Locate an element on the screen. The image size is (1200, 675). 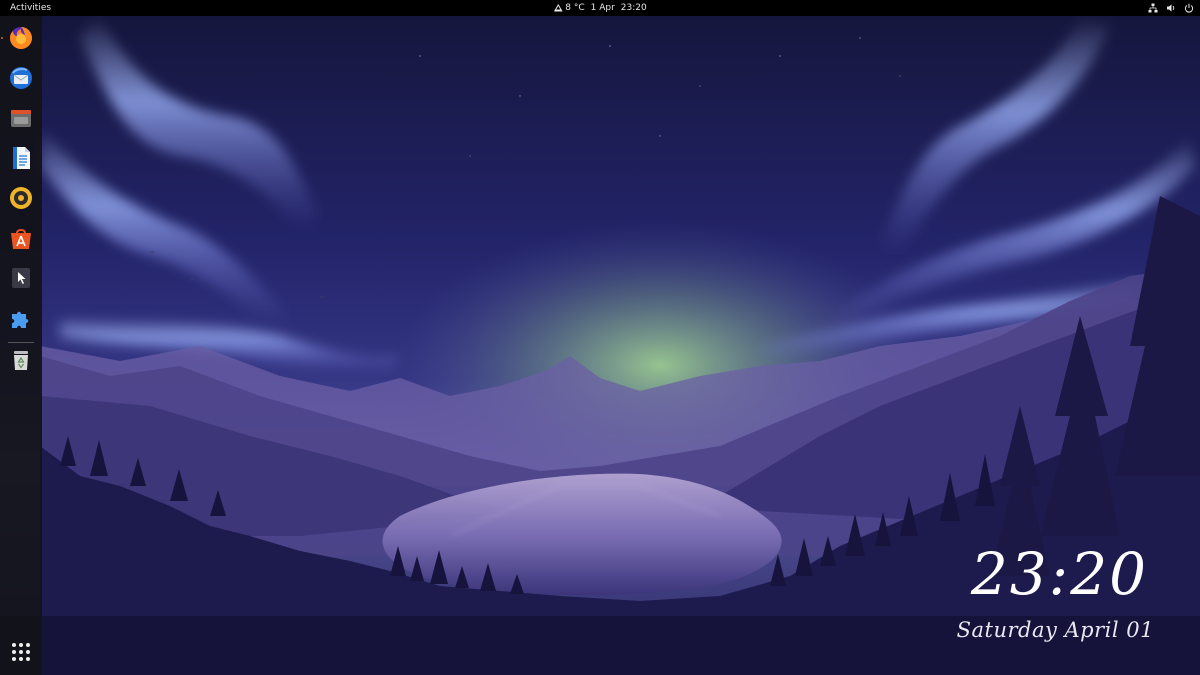
clock-menu-button: 8 °C 1 Apr 23:20 is located at coordinates (600, 8).